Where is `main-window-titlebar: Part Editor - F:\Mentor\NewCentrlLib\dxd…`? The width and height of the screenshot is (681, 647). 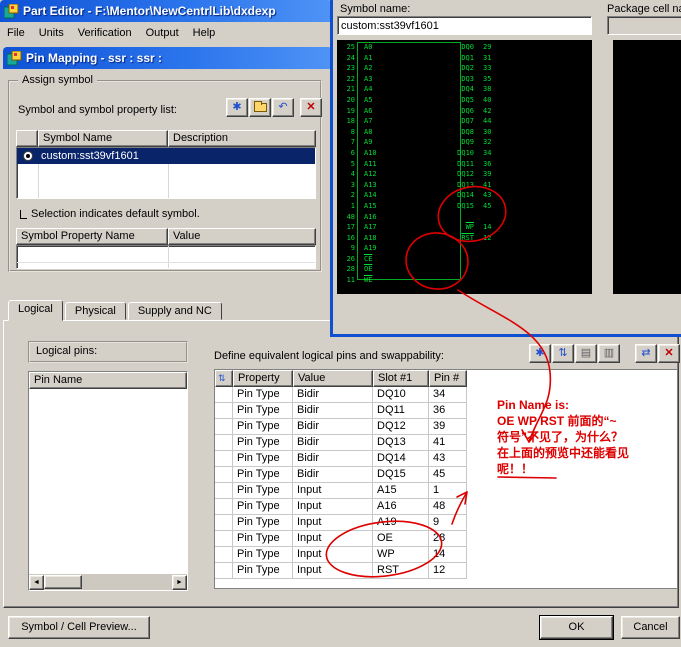 main-window-titlebar: Part Editor - F:\Mentor\NewCentrlLib\dxd… is located at coordinates (166, 11).